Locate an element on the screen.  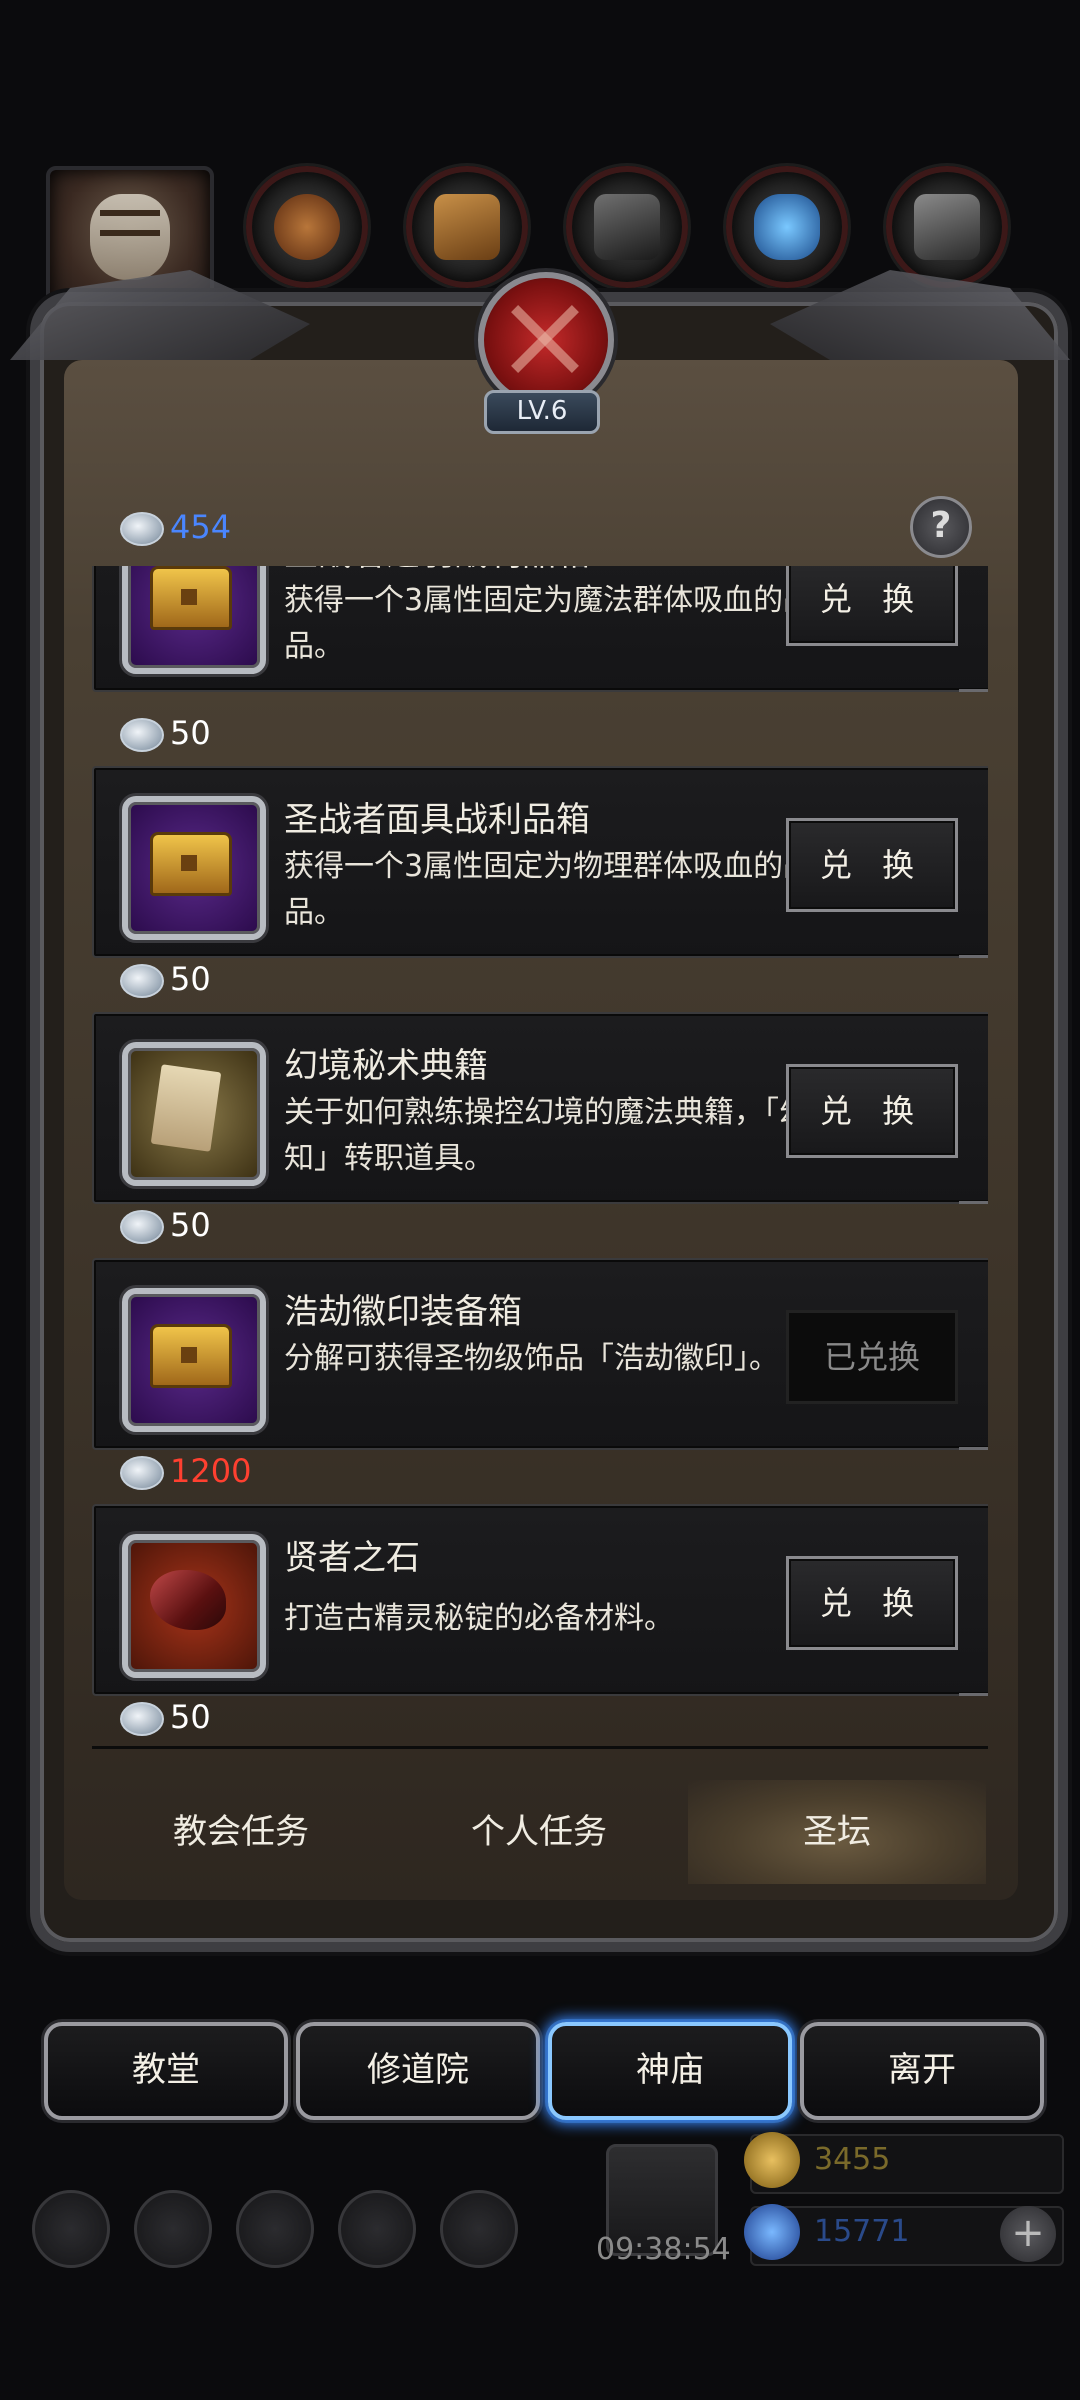
tab-altar: 圣坛 is located at coordinates (837, 1832).